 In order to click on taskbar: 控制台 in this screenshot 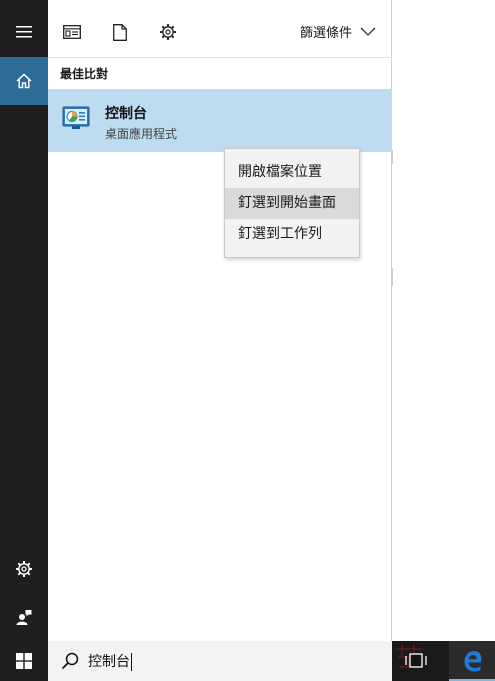, I will do `click(247, 661)`.